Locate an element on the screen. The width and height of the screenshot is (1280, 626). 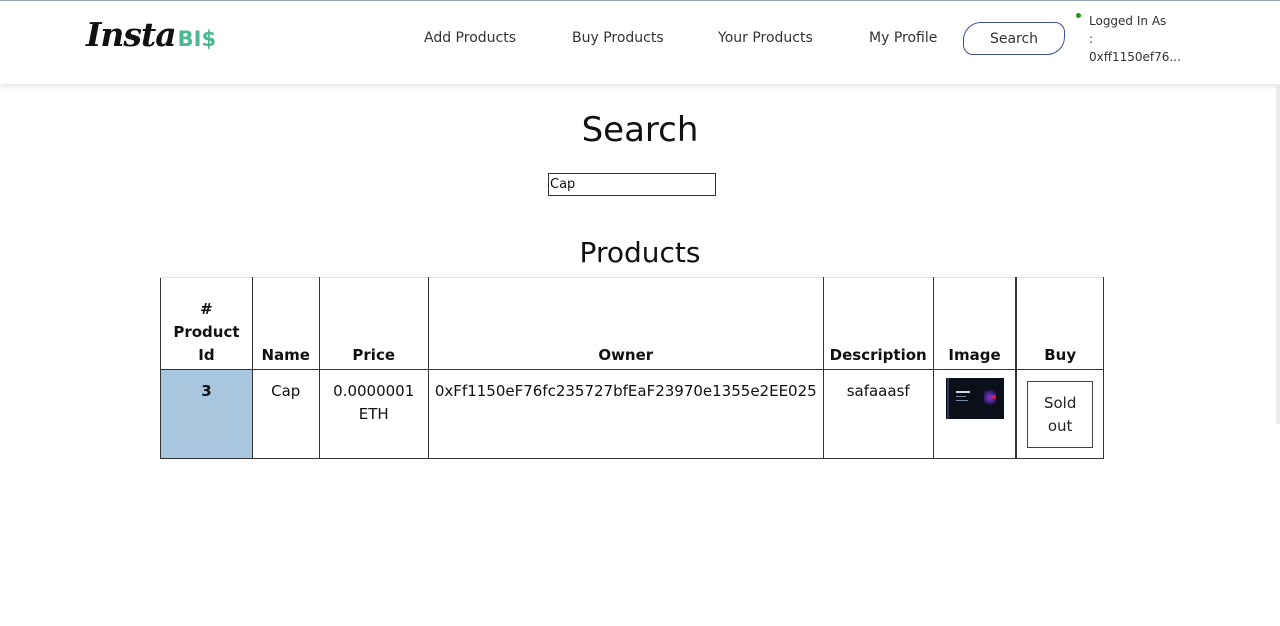
sold-out-button: Sold out is located at coordinates (1060, 414).